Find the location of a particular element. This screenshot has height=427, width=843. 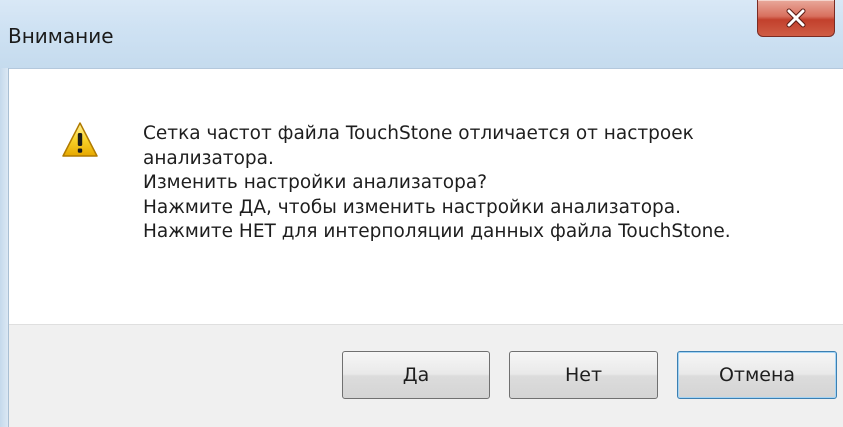

close-icon is located at coordinates (796, 18).